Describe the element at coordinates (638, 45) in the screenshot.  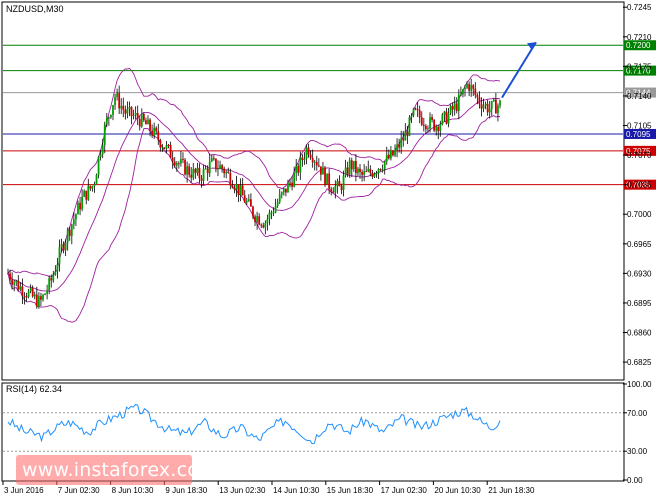
I see `level-label: 0.7200` at that location.